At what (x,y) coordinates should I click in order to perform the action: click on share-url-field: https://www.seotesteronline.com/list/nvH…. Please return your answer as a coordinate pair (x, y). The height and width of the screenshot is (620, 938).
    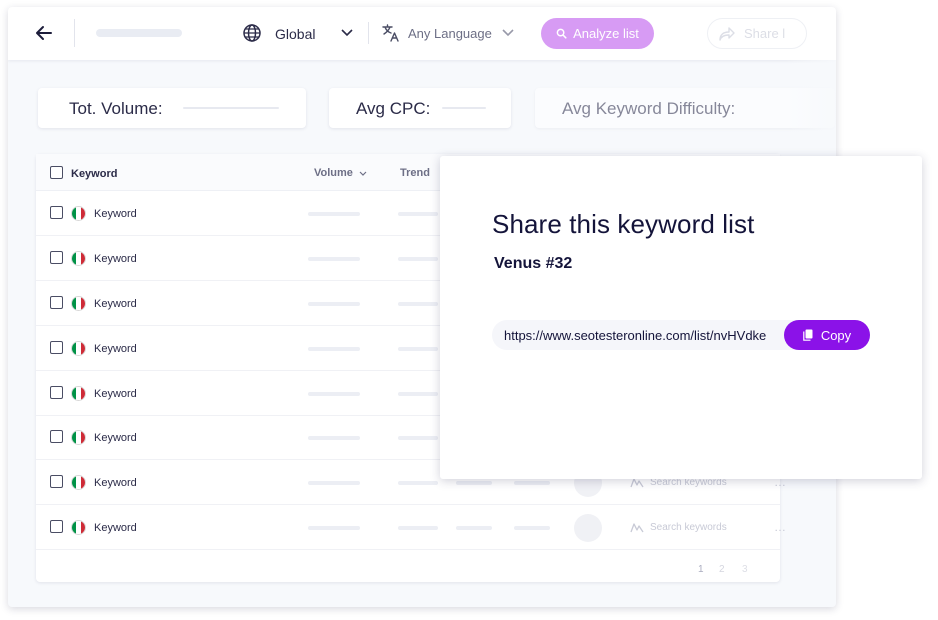
    Looking at the image, I should click on (681, 335).